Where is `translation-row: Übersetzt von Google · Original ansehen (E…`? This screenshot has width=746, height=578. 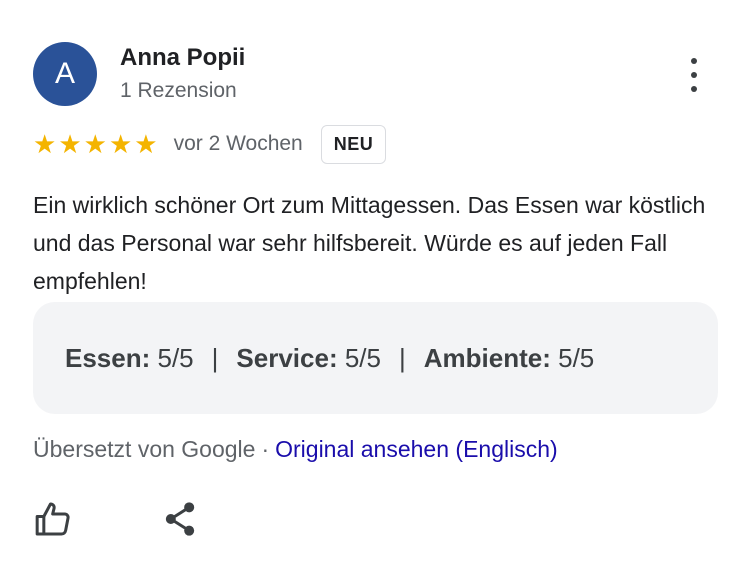 translation-row: Übersetzt von Google · Original ansehen (E… is located at coordinates (295, 449).